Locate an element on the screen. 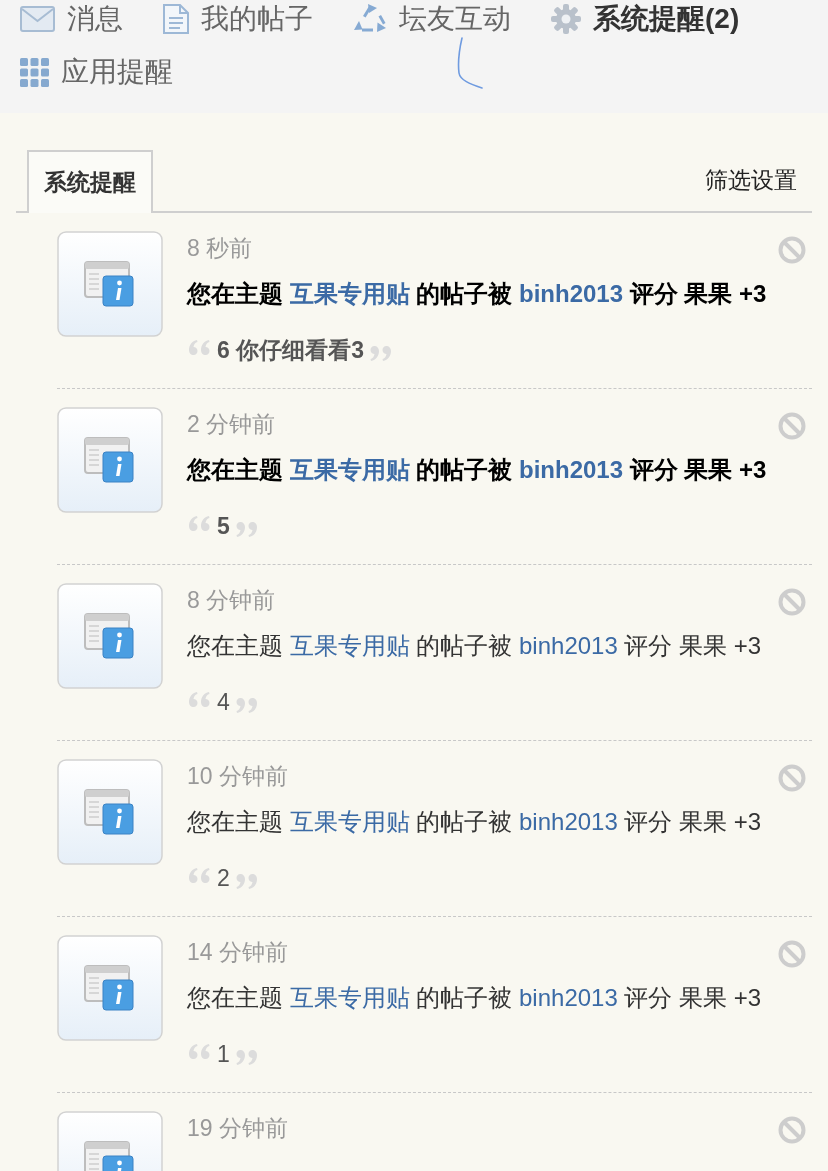 The image size is (828, 1171). quoted-comment: 6 你仔细看看3 is located at coordinates (290, 350).